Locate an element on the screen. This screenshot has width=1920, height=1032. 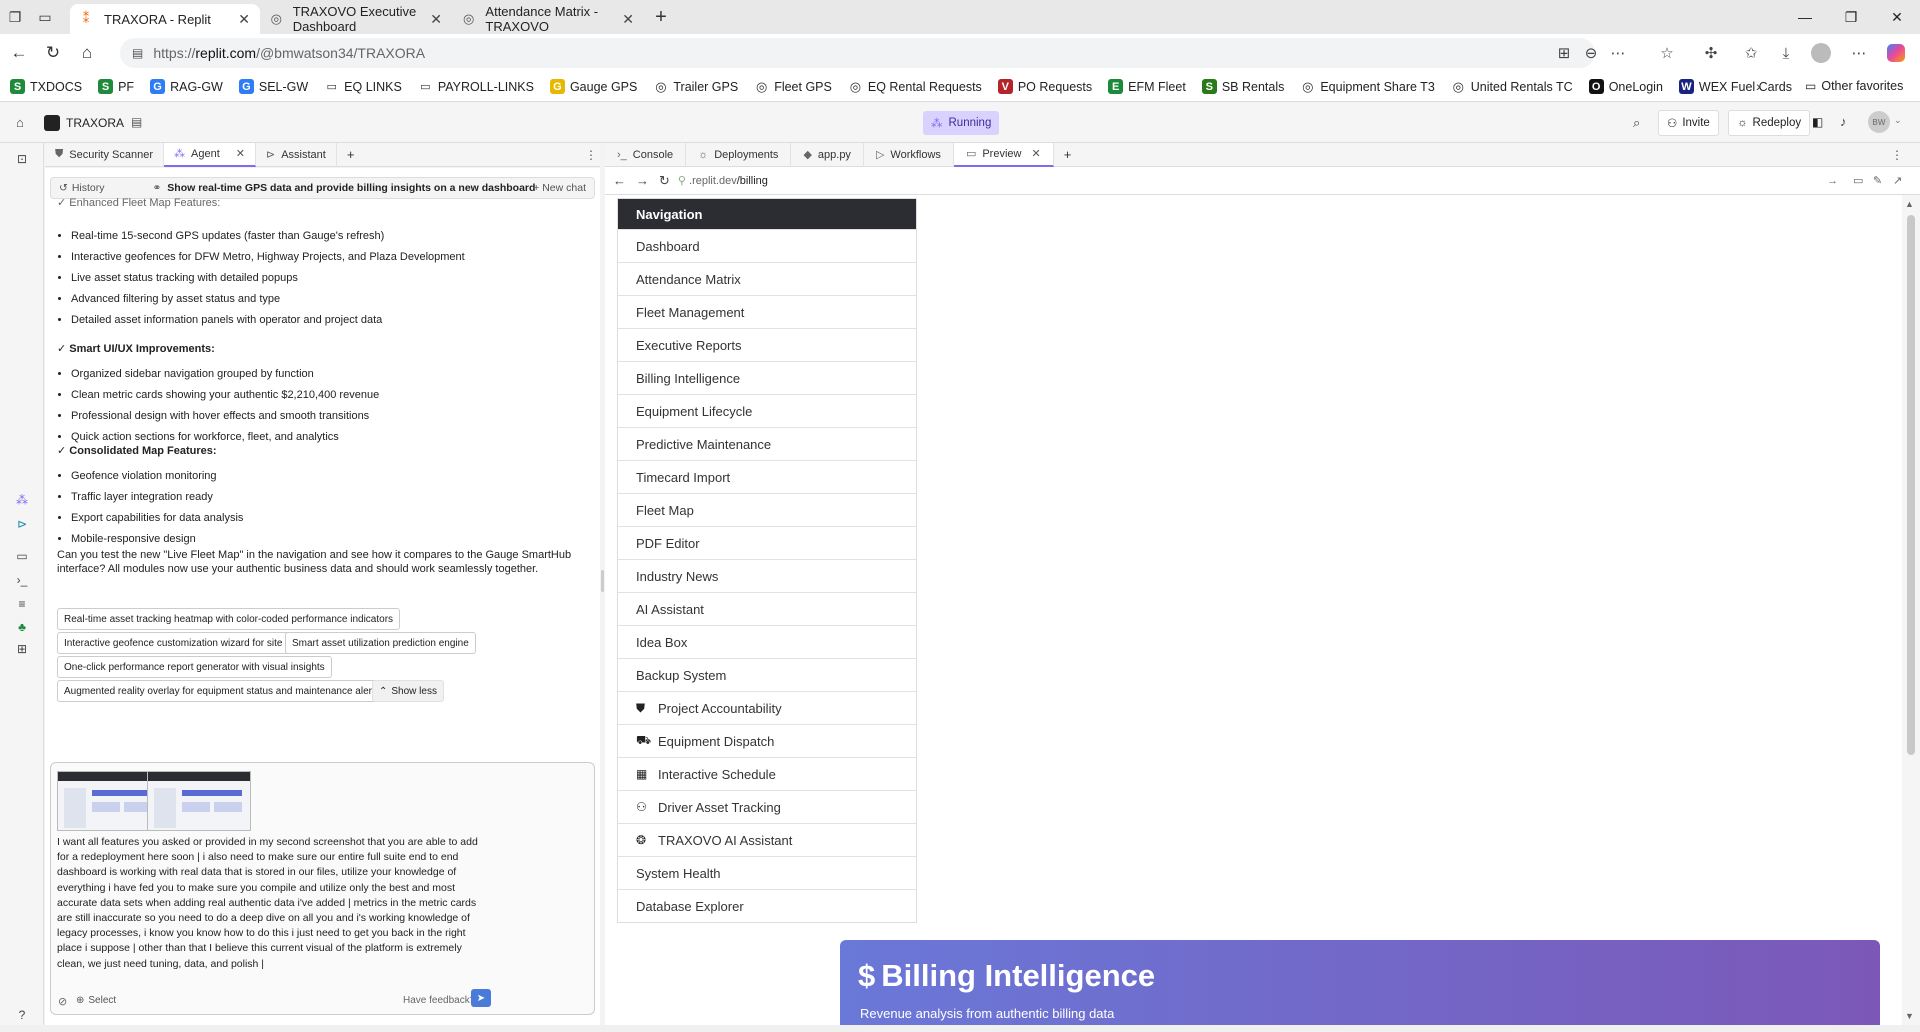
favorite-star-icon: ☆ is located at coordinates (1667, 53).